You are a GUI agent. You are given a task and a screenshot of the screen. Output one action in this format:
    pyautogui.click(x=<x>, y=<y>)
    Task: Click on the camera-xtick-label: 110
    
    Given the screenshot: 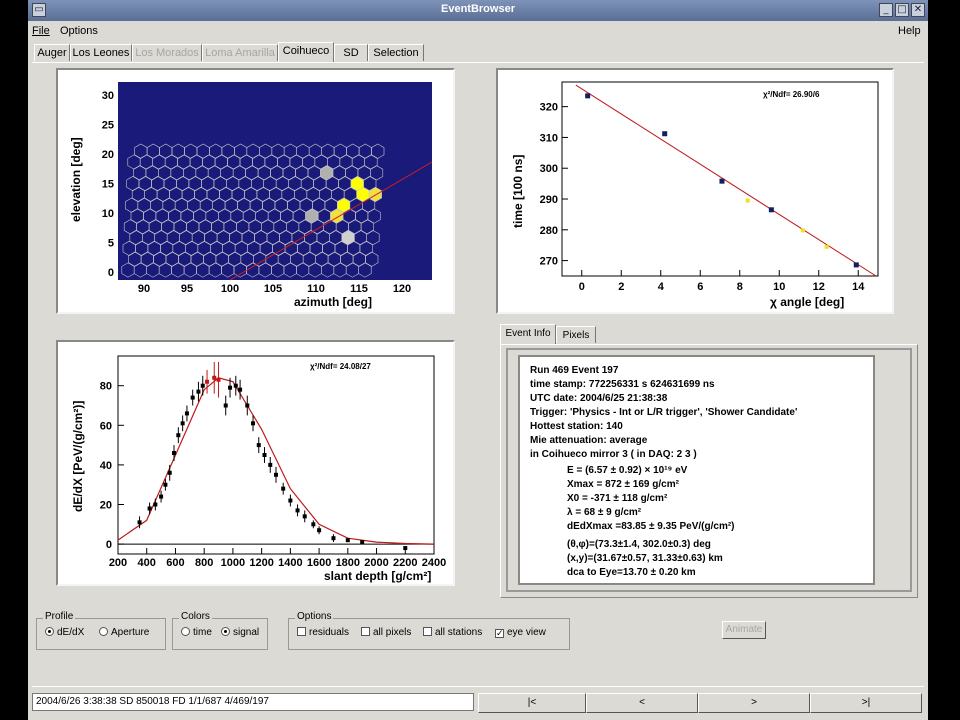 What is the action you would take?
    pyautogui.click(x=316, y=289)
    